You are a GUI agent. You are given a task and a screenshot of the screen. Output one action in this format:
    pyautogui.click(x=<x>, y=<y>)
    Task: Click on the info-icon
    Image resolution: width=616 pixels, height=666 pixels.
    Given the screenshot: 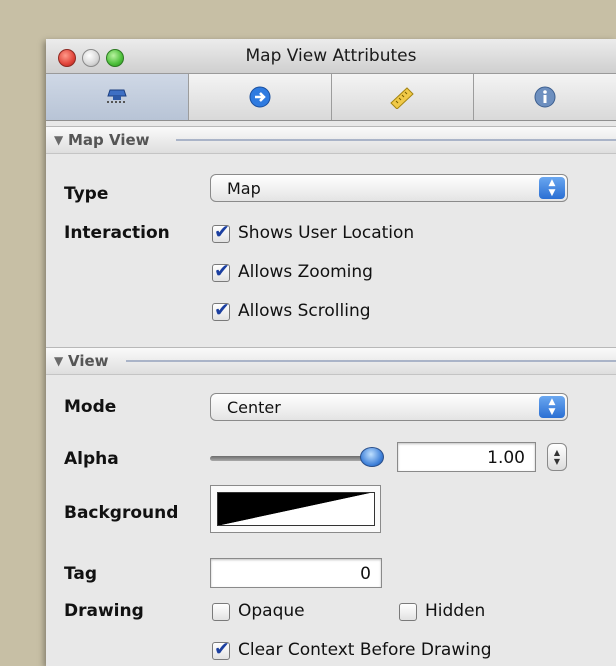 What is the action you would take?
    pyautogui.click(x=545, y=97)
    